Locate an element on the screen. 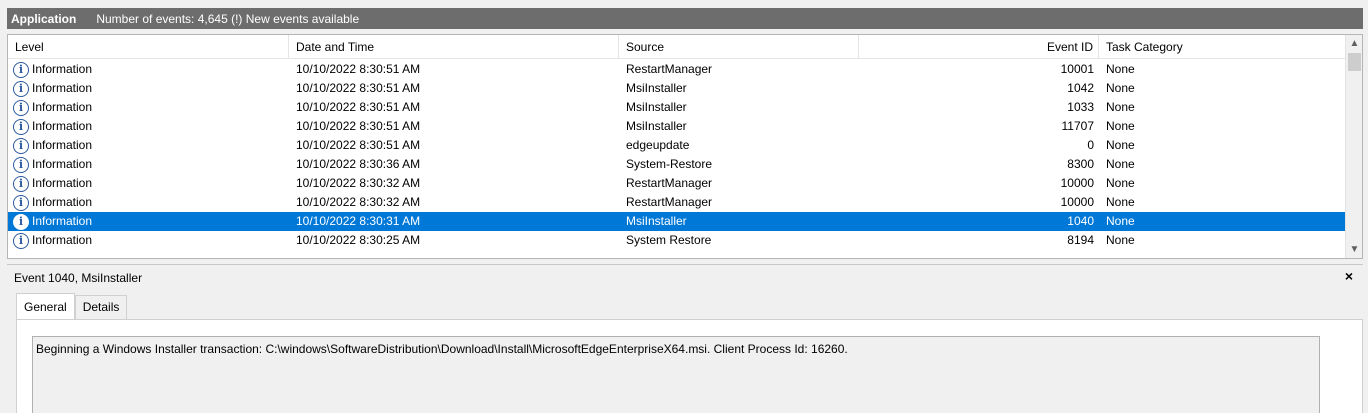  tab-details: Details is located at coordinates (101, 307).